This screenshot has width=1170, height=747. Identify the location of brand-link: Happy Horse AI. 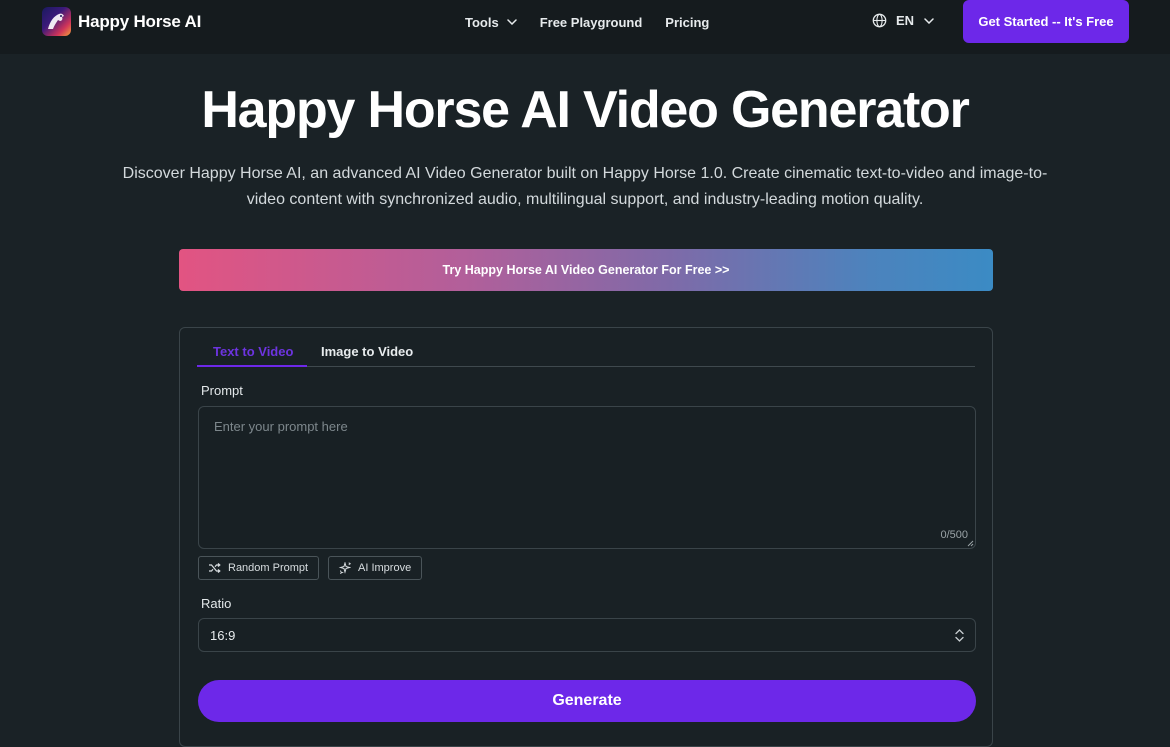
(121, 21).